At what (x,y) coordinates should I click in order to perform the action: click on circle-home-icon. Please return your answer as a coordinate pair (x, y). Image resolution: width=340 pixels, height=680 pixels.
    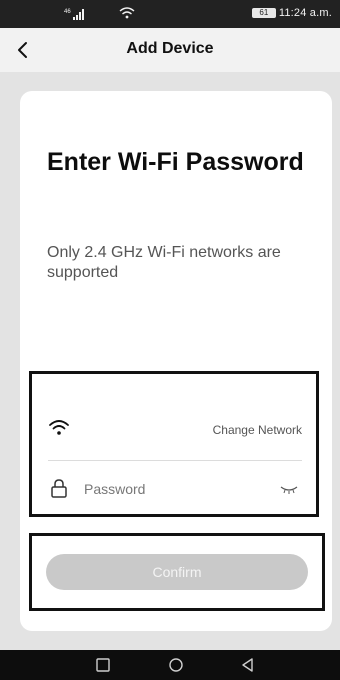
    Looking at the image, I should click on (176, 665).